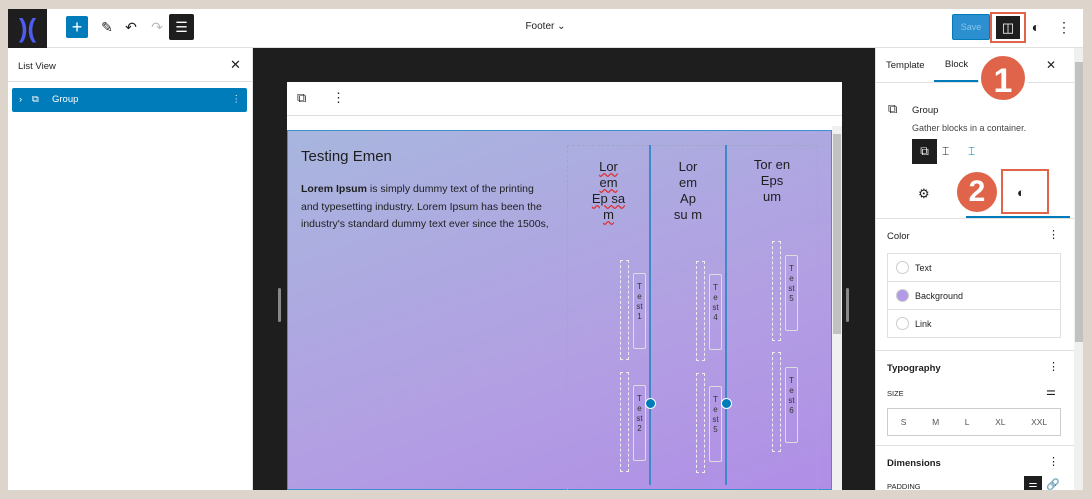 This screenshot has width=1092, height=499. I want to click on chevron-down-icon: ⌄, so click(561, 26).